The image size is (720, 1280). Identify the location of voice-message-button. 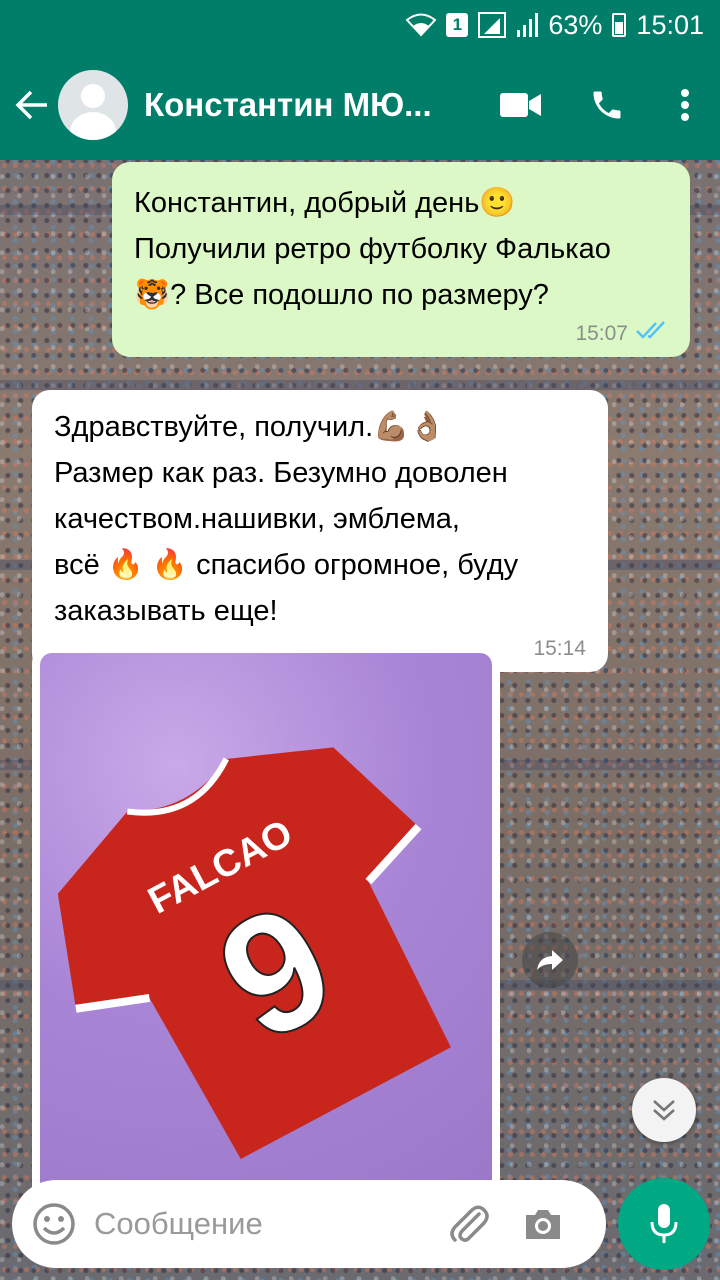
(664, 1224).